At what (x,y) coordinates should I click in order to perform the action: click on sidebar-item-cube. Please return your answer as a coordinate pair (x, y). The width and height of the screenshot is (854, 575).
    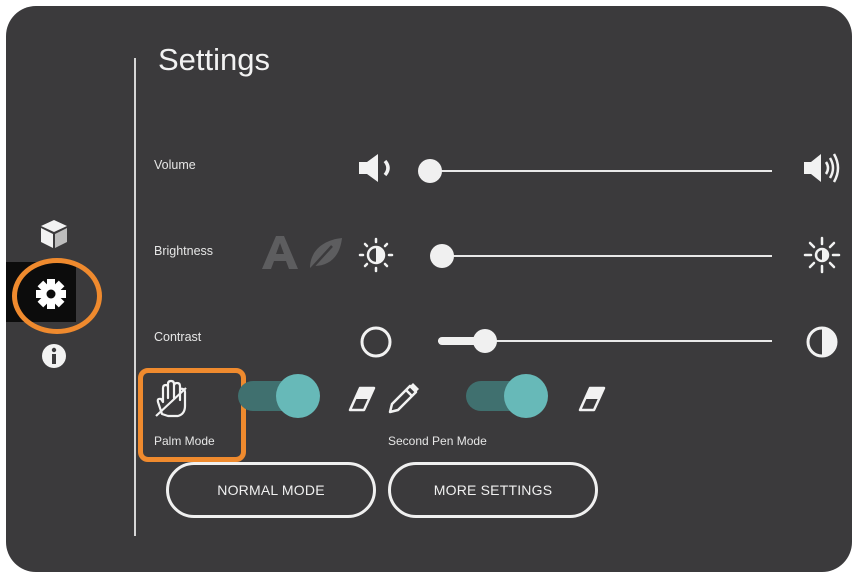
    Looking at the image, I should click on (54, 234).